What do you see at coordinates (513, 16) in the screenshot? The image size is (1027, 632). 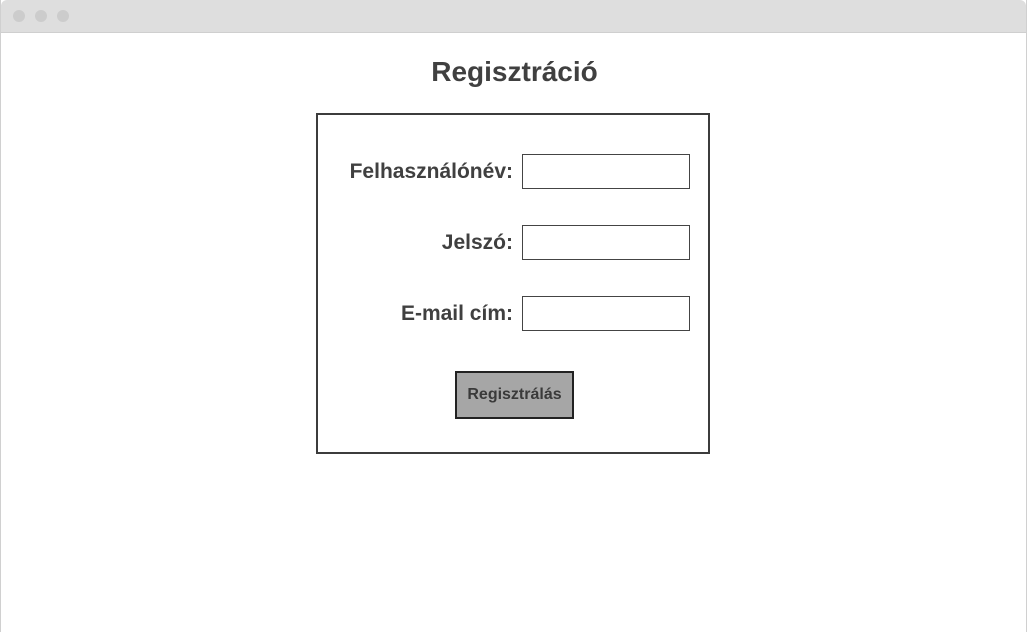 I see `window-titlebar` at bounding box center [513, 16].